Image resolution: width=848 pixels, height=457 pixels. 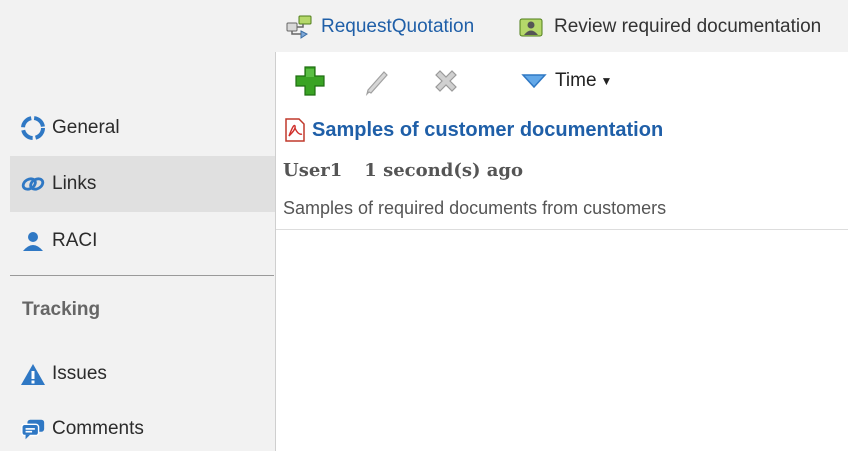 What do you see at coordinates (398, 26) in the screenshot?
I see `breadcrumb-process-label: RequestQuotation` at bounding box center [398, 26].